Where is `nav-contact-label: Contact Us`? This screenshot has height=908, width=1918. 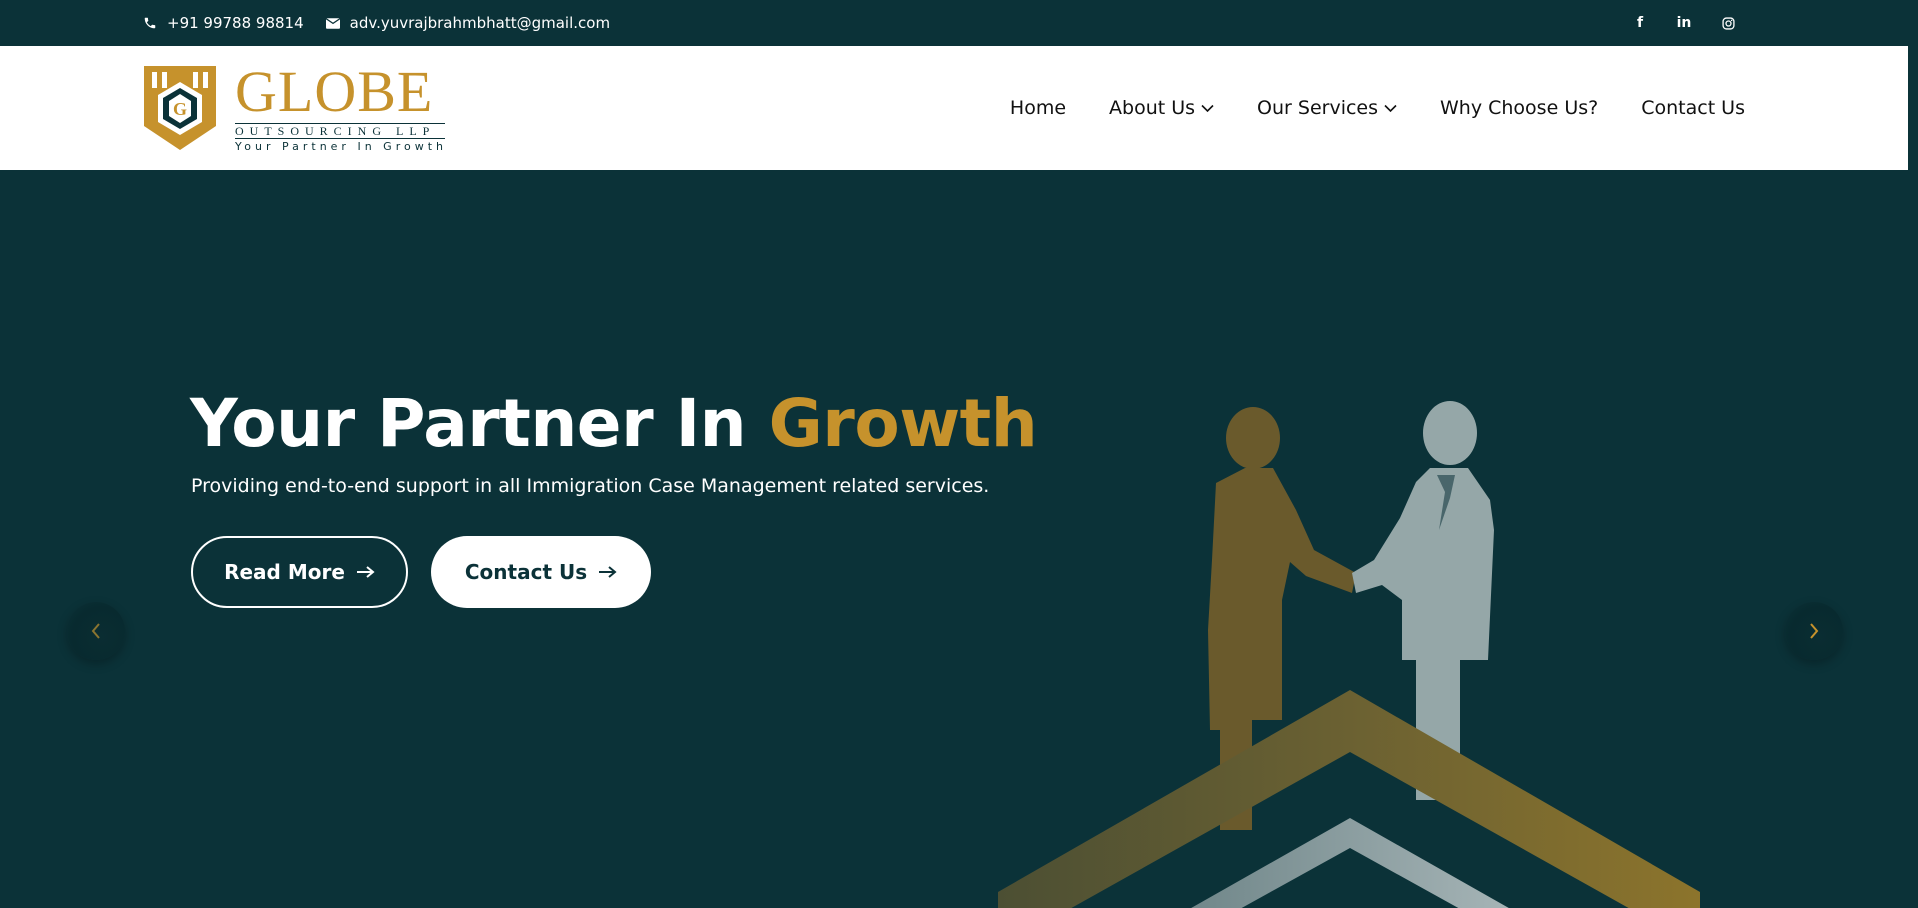
nav-contact-label: Contact Us is located at coordinates (1693, 108).